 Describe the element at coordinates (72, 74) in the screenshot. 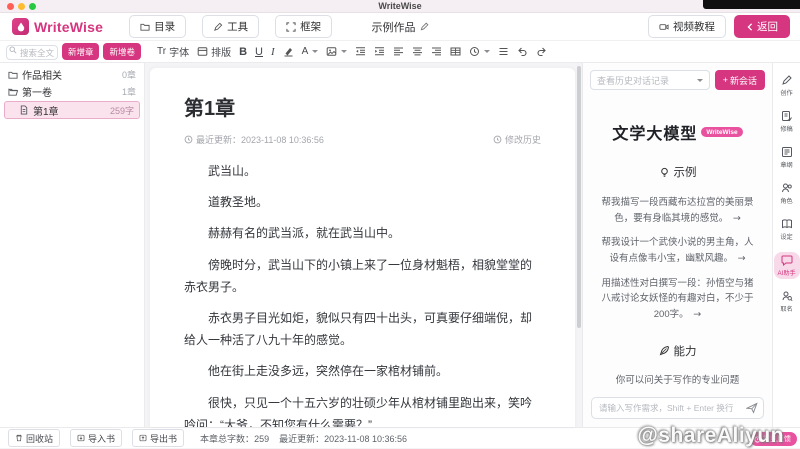

I see `tree-item-related: 作品相关 0章` at that location.